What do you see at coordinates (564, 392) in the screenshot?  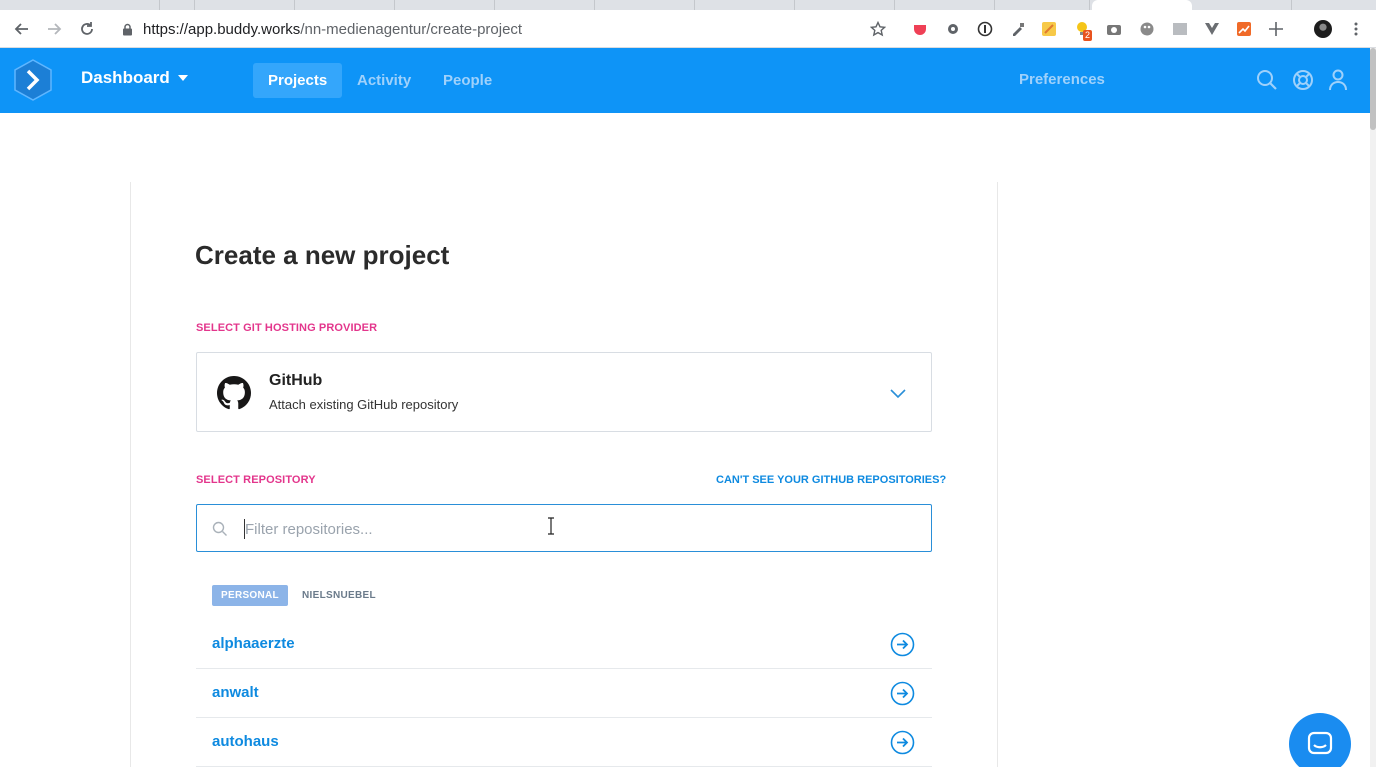 I see `git-provider-select: GitHub Attach existing GitHub repository` at bounding box center [564, 392].